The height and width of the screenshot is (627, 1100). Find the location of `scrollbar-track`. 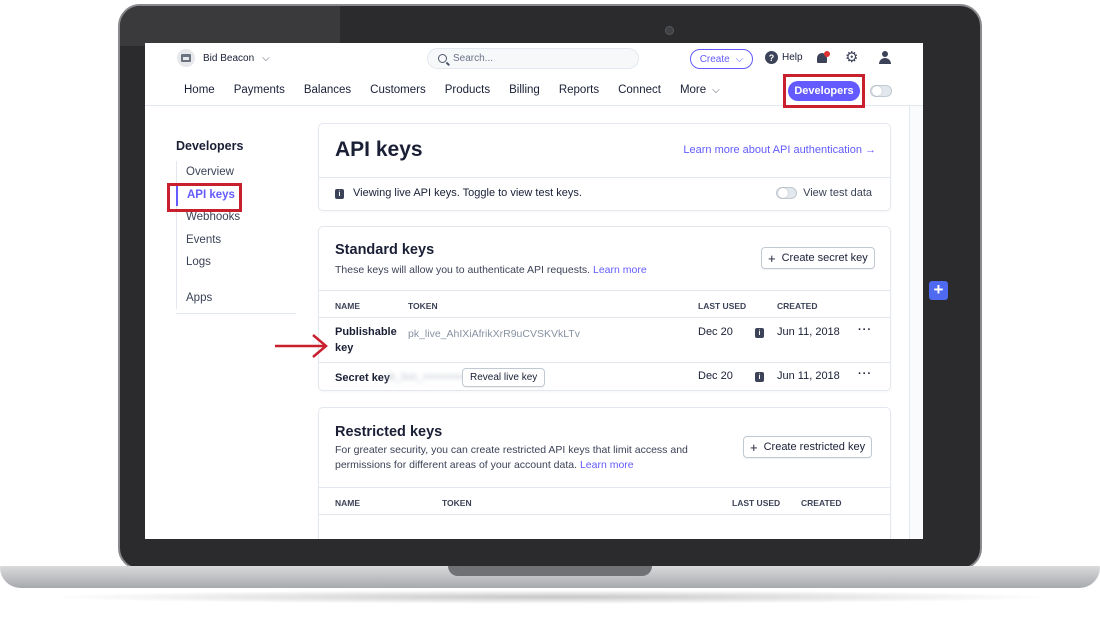

scrollbar-track is located at coordinates (916, 322).